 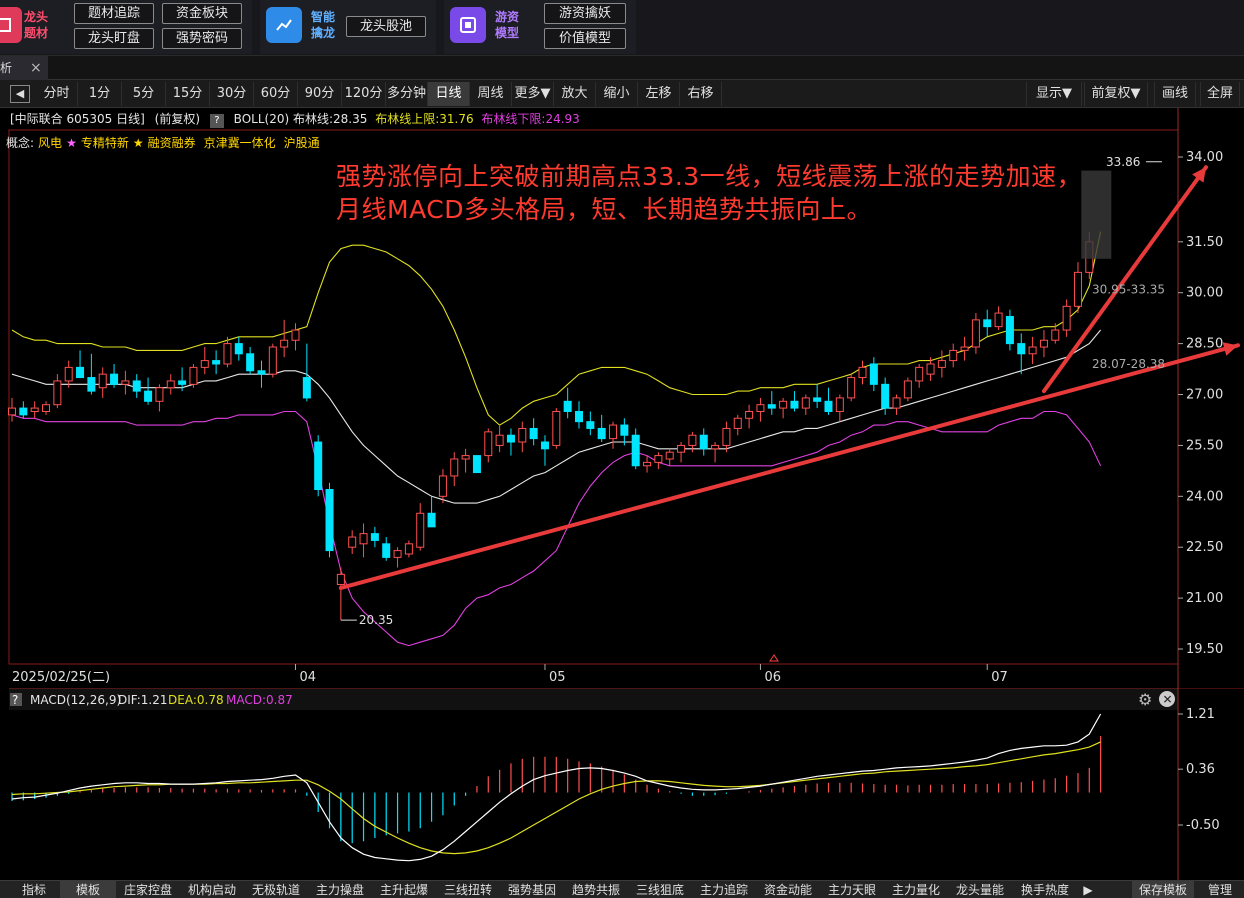 What do you see at coordinates (999, 677) in the screenshot?
I see `x-tick-label: 07` at bounding box center [999, 677].